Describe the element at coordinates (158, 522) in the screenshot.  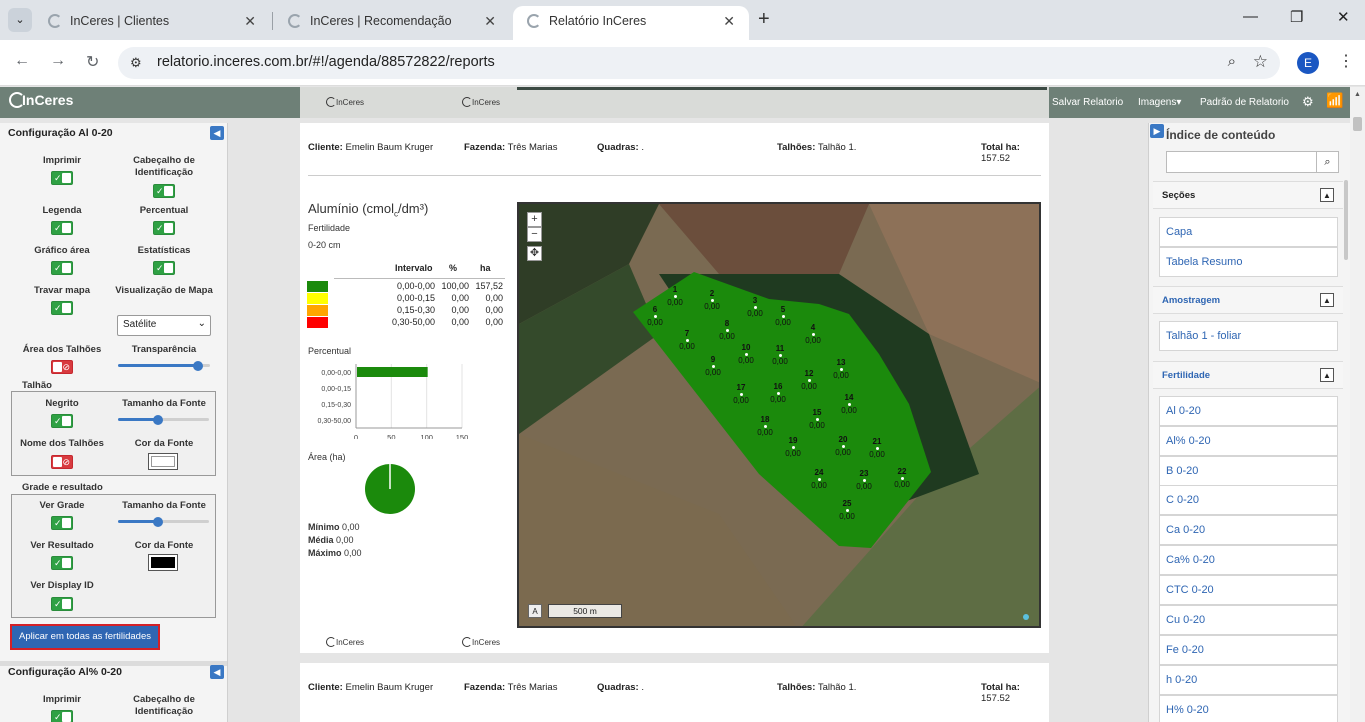
I see `grade-font-size-thumb` at that location.